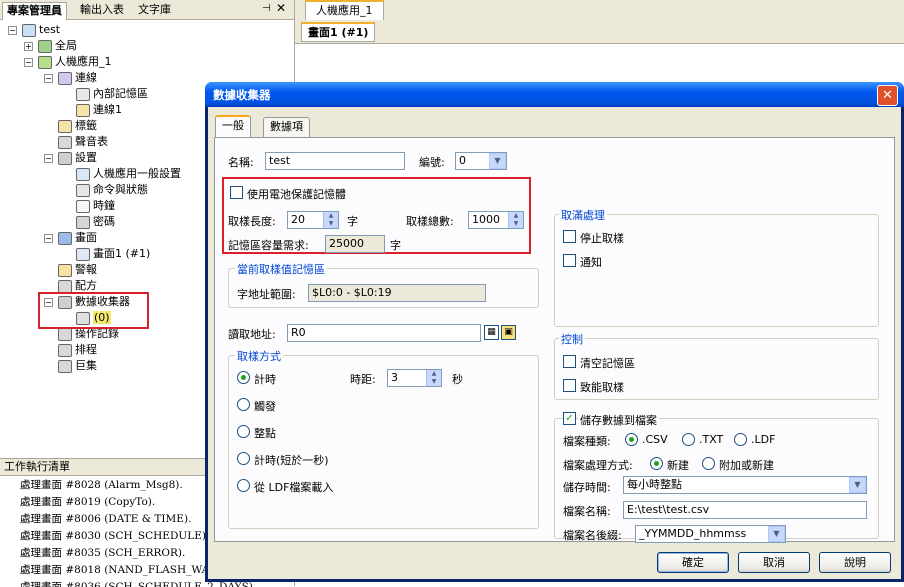 The image size is (904, 587). I want to click on tree-item: 畫面, so click(77, 238).